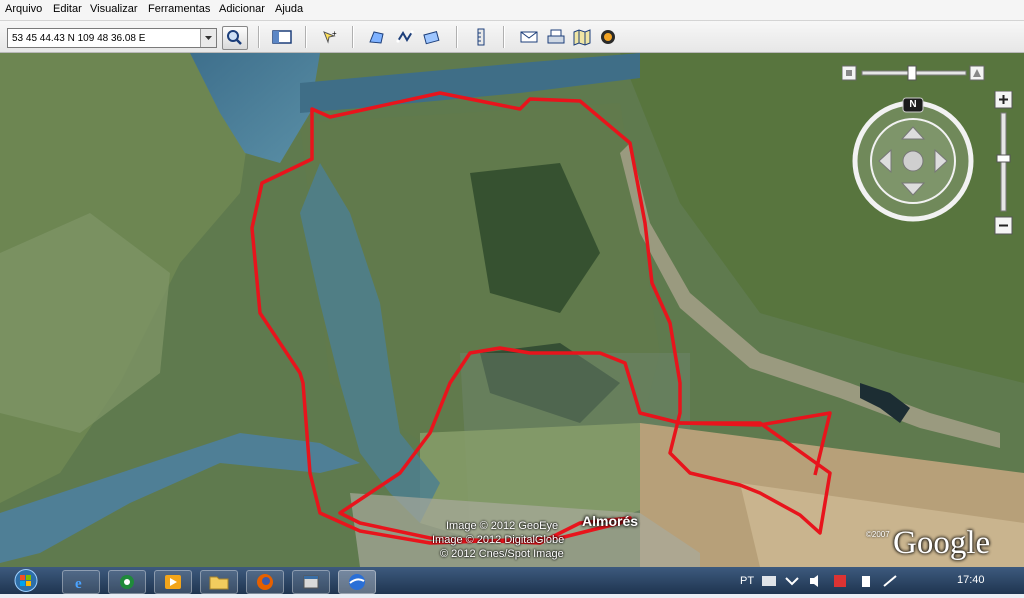 The height and width of the screenshot is (598, 1024). I want to click on add-placemark-button: +, so click(329, 37).